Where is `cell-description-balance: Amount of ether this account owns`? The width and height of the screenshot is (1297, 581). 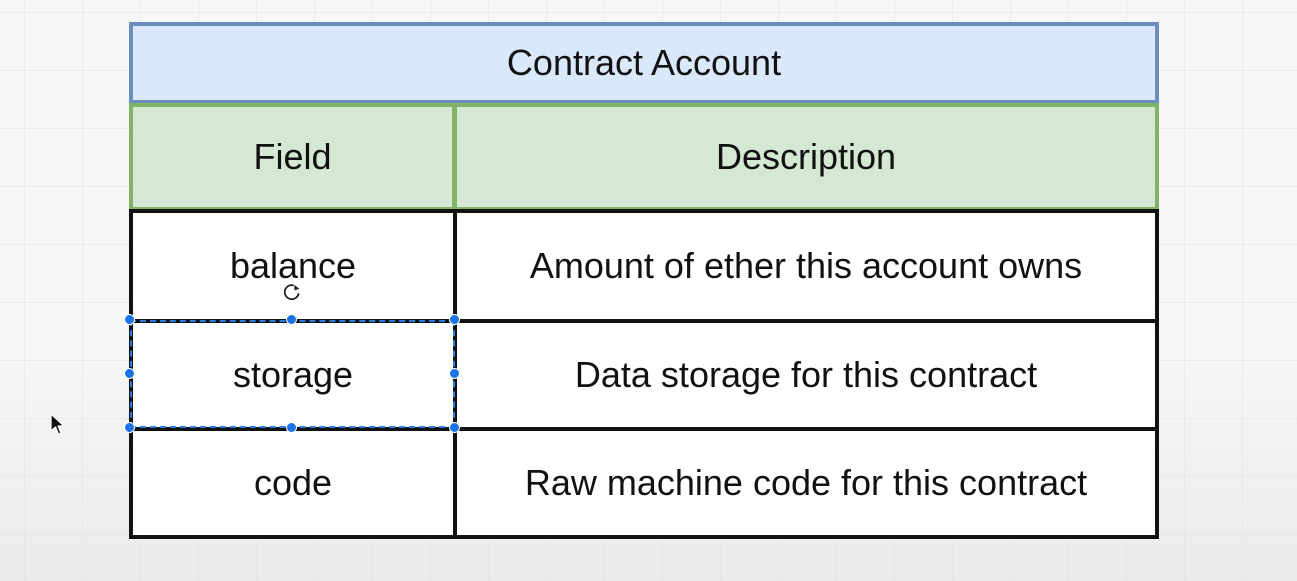
cell-description-balance: Amount of ether this account owns is located at coordinates (806, 266).